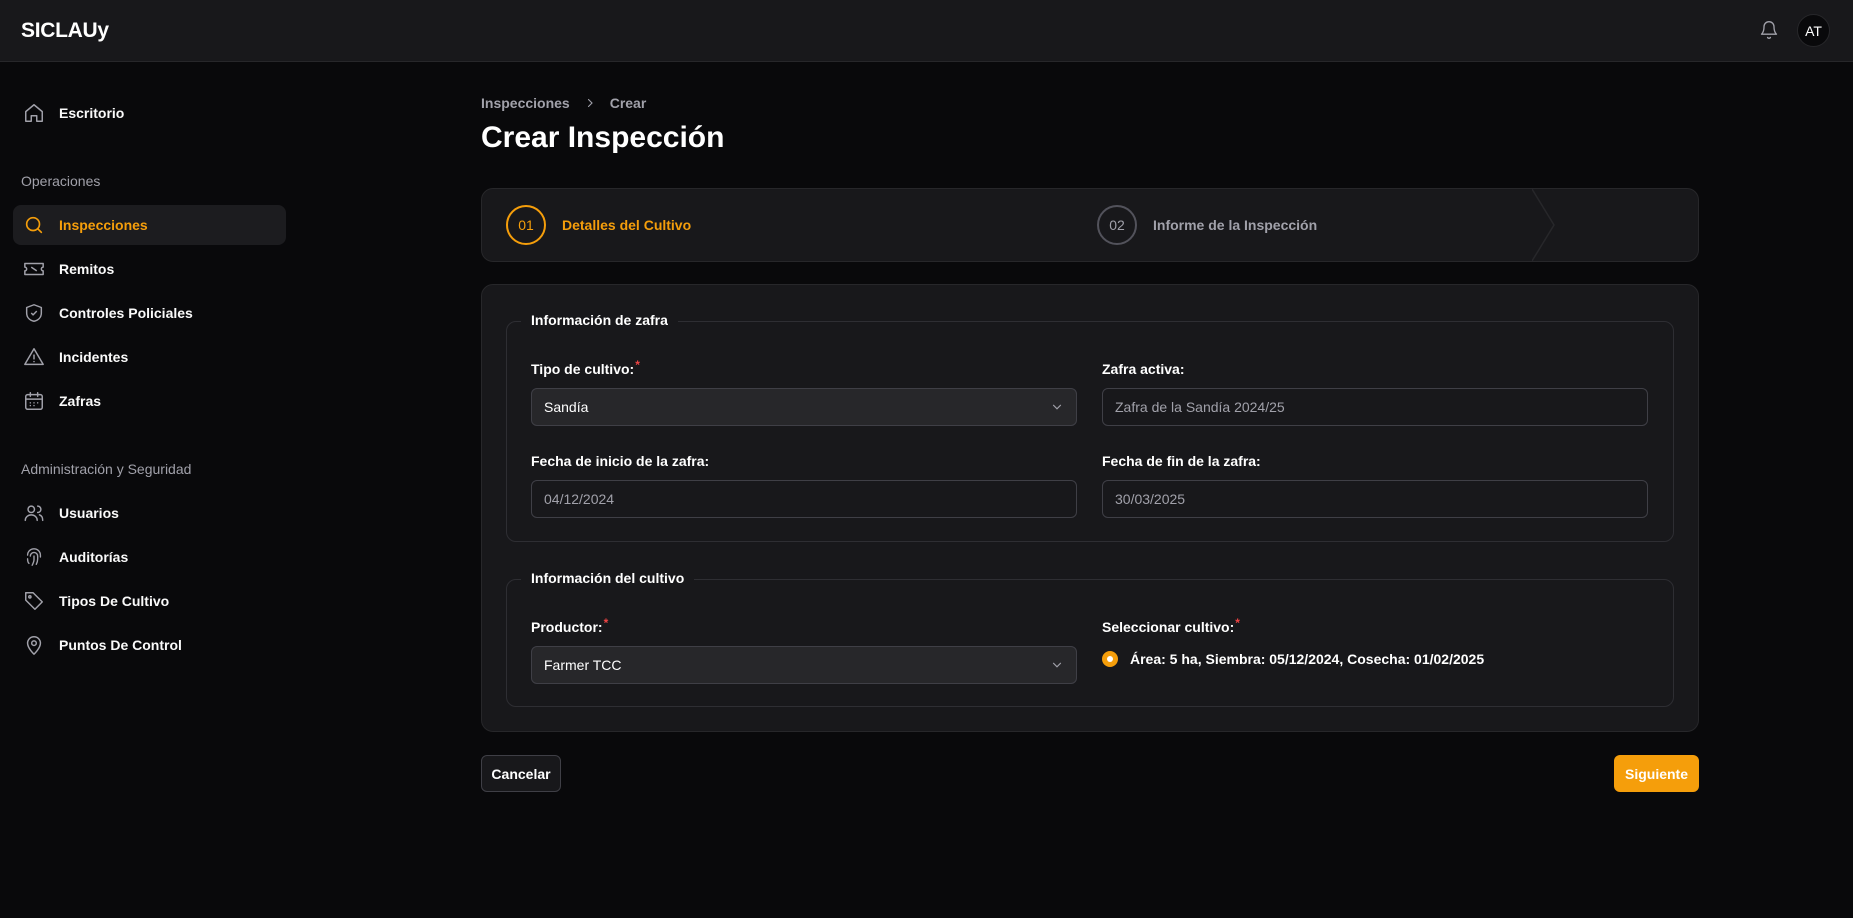 This screenshot has height=918, width=1853. What do you see at coordinates (65, 31) in the screenshot?
I see `brand-logo: SICLAUy` at bounding box center [65, 31].